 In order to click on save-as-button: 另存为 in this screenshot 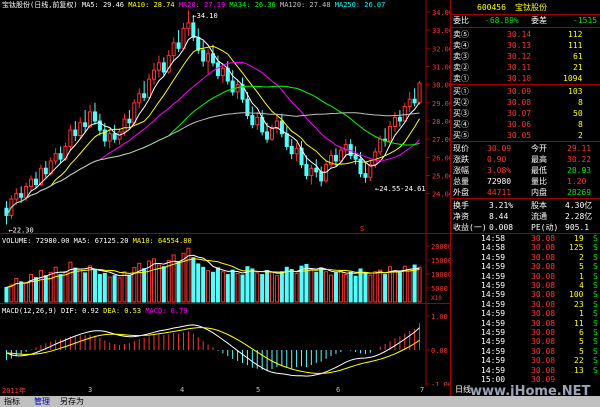, I will do `click(72, 401)`.